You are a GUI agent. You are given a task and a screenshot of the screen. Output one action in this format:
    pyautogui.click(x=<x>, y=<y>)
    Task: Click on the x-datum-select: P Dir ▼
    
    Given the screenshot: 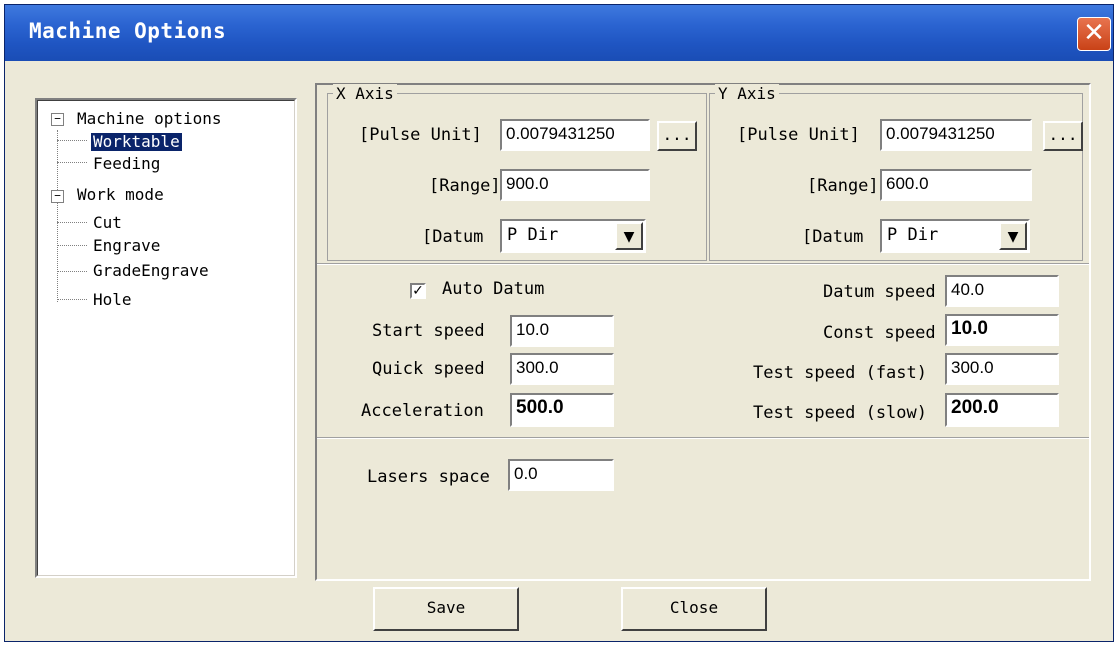 What is the action you would take?
    pyautogui.click(x=573, y=236)
    